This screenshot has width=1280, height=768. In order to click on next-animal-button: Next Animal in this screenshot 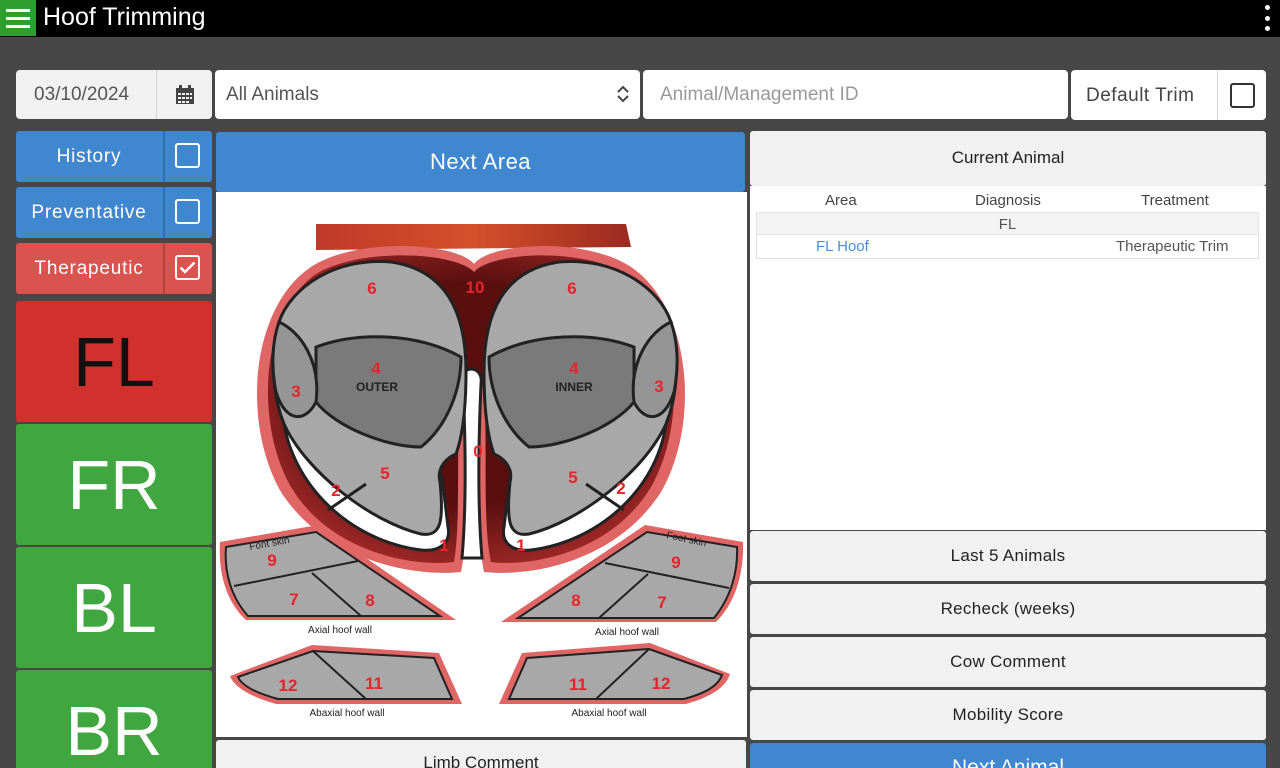, I will do `click(1008, 755)`.